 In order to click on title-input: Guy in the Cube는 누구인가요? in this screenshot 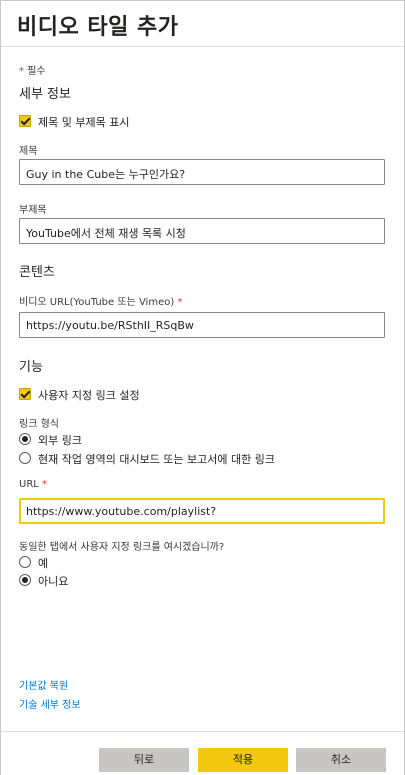, I will do `click(202, 172)`.